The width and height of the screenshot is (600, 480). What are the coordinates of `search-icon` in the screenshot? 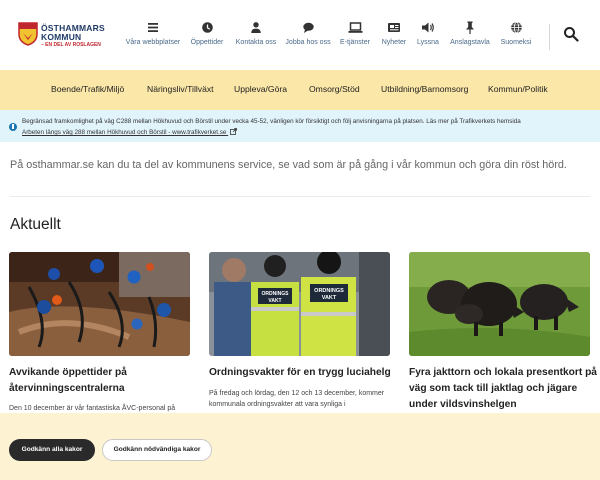 It's located at (571, 34).